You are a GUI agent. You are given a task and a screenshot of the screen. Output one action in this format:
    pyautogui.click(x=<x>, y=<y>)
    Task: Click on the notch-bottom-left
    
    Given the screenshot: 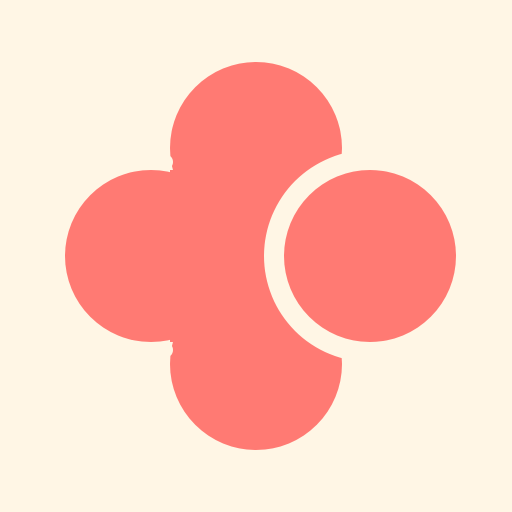 What is the action you would take?
    pyautogui.click(x=165, y=350)
    